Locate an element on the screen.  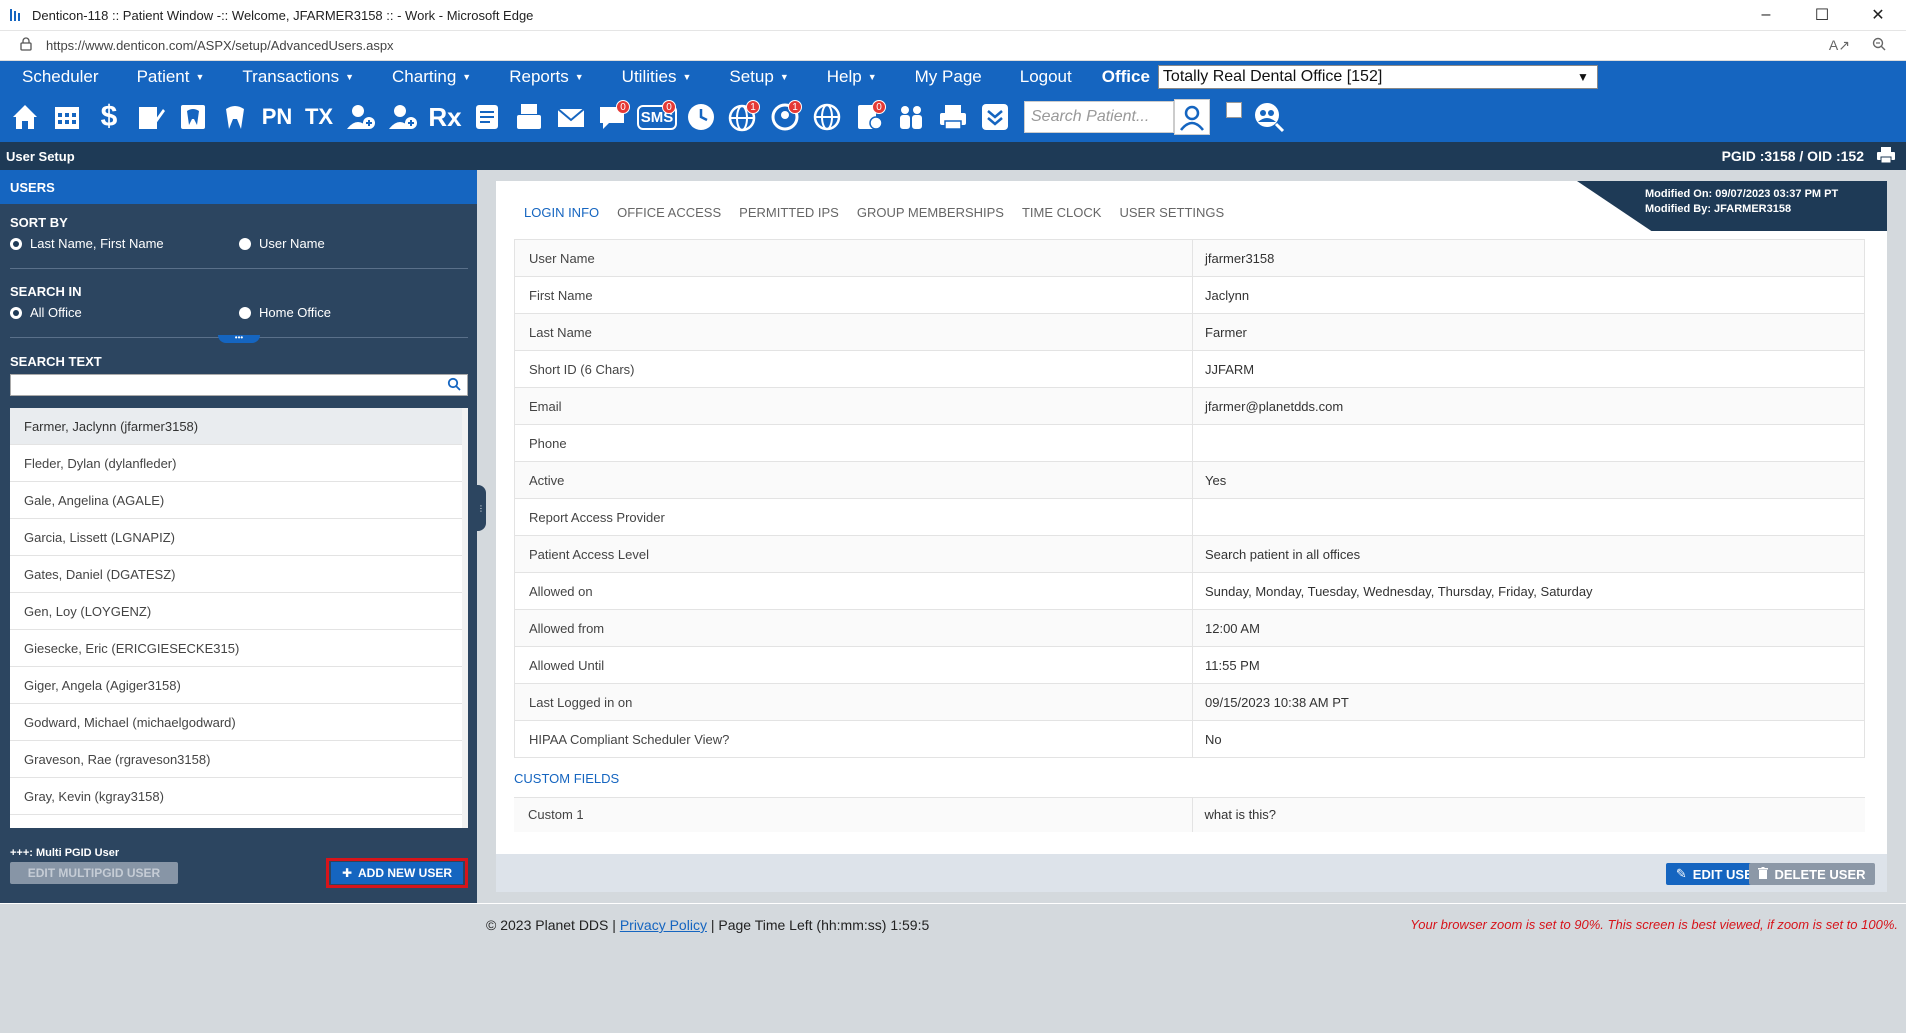
add-patient-icon is located at coordinates (361, 117).